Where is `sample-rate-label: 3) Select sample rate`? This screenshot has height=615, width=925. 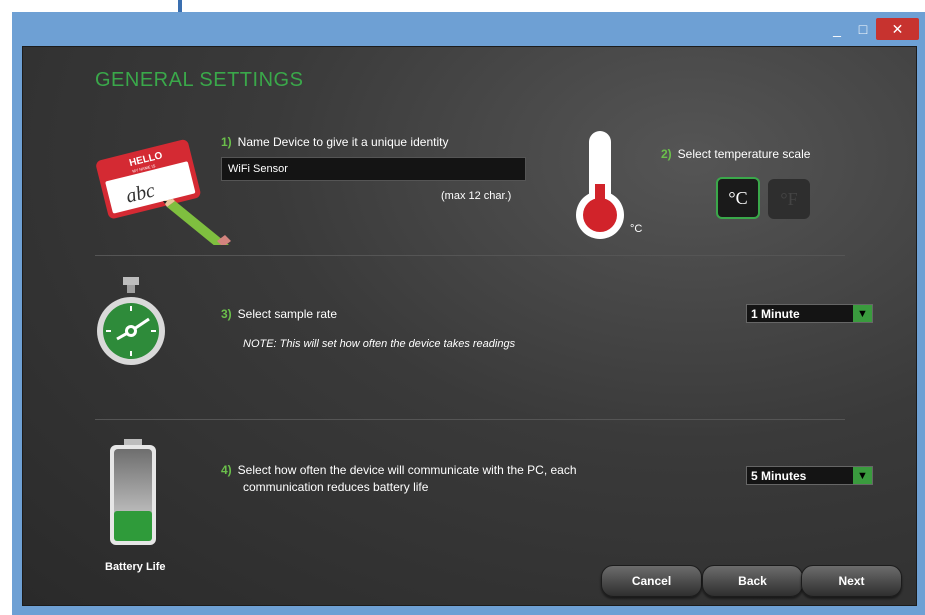 sample-rate-label: 3) Select sample rate is located at coordinates (279, 314).